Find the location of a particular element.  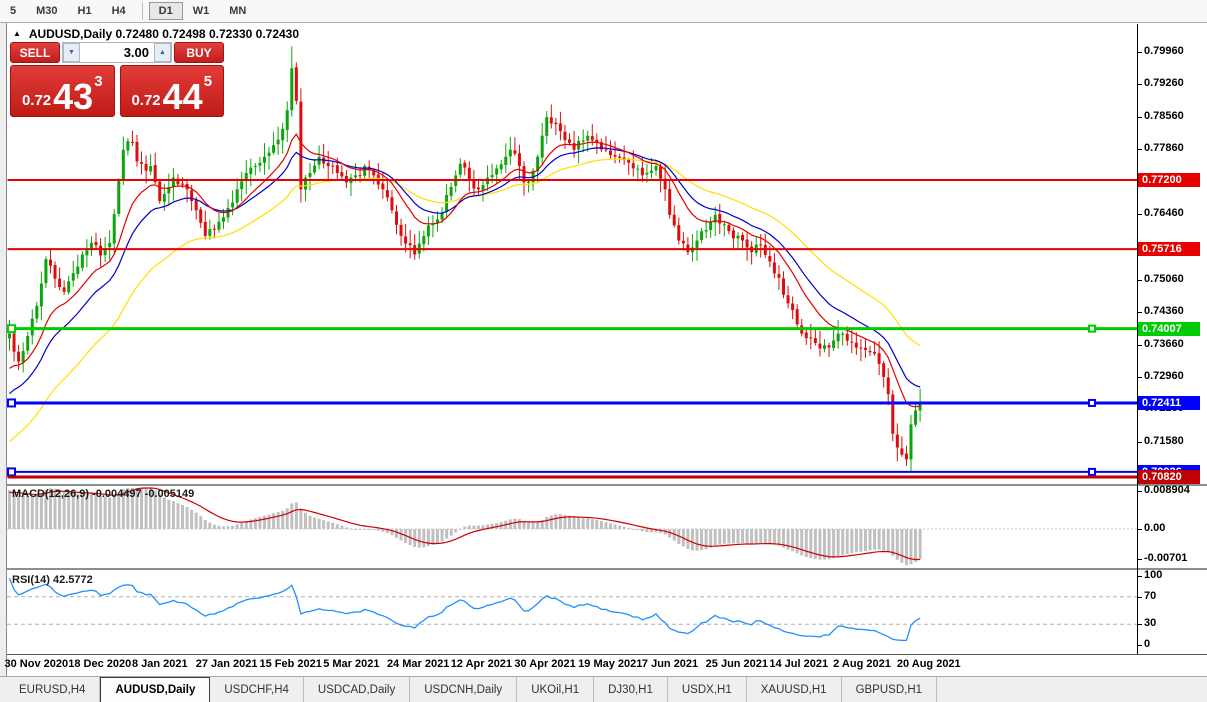

rsi-axis-tick: 0 is located at coordinates (1143, 644).